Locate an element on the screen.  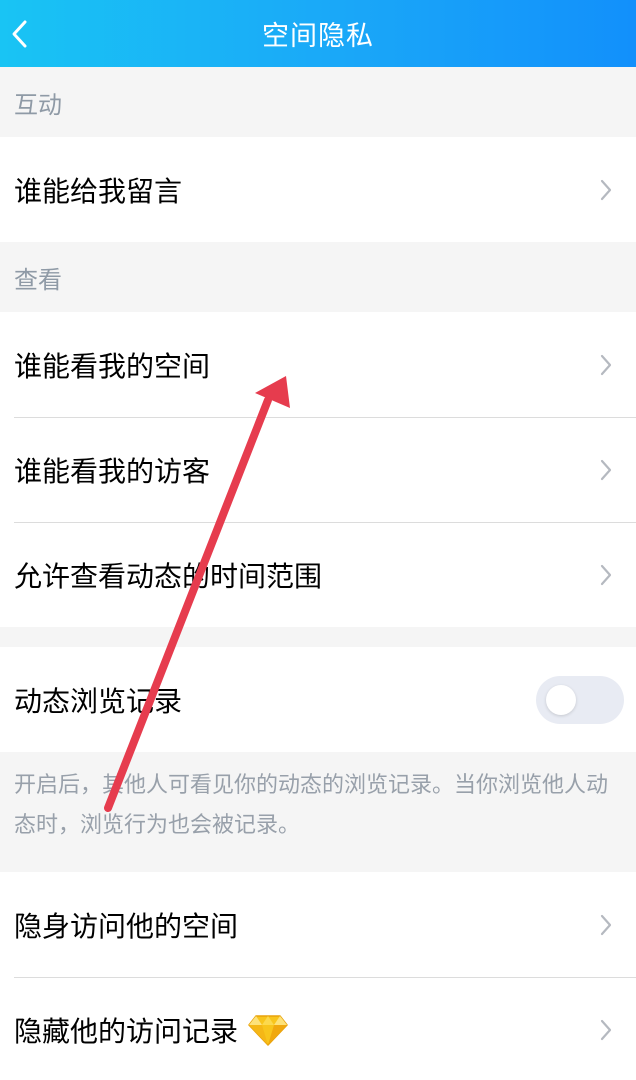
row-who-can-view-visitors: 谁能看我的访客 is located at coordinates (318, 469).